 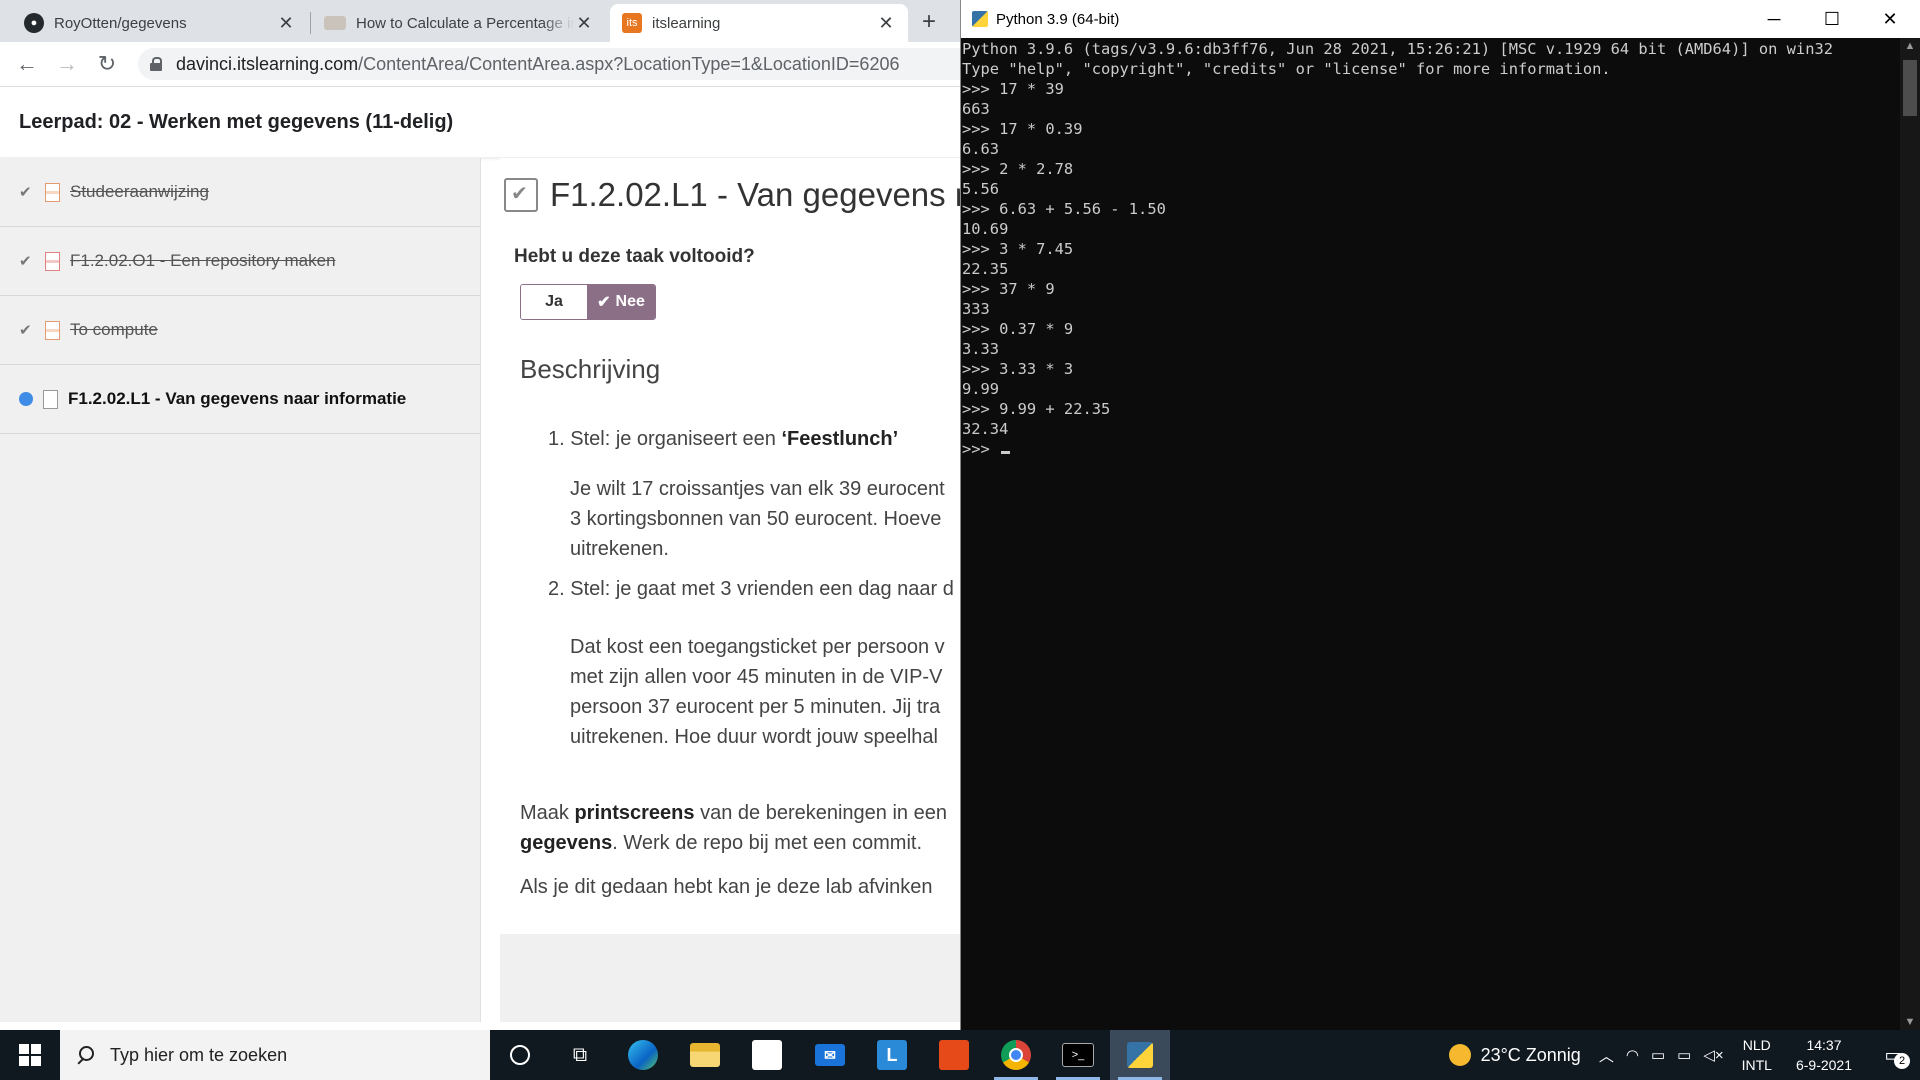 What do you see at coordinates (820, 813) in the screenshot?
I see `text: van de berekeningen in een` at bounding box center [820, 813].